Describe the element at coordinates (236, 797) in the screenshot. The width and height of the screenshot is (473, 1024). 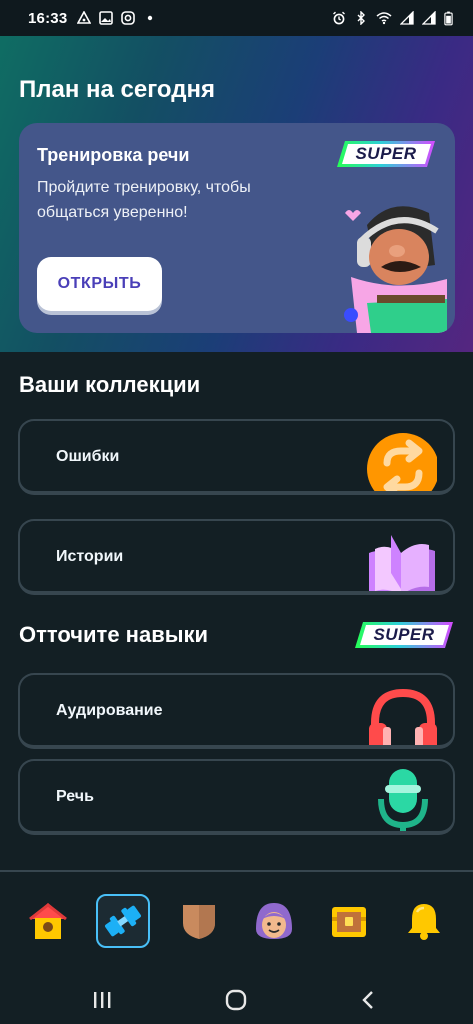
I see `speech-card: Речь` at that location.